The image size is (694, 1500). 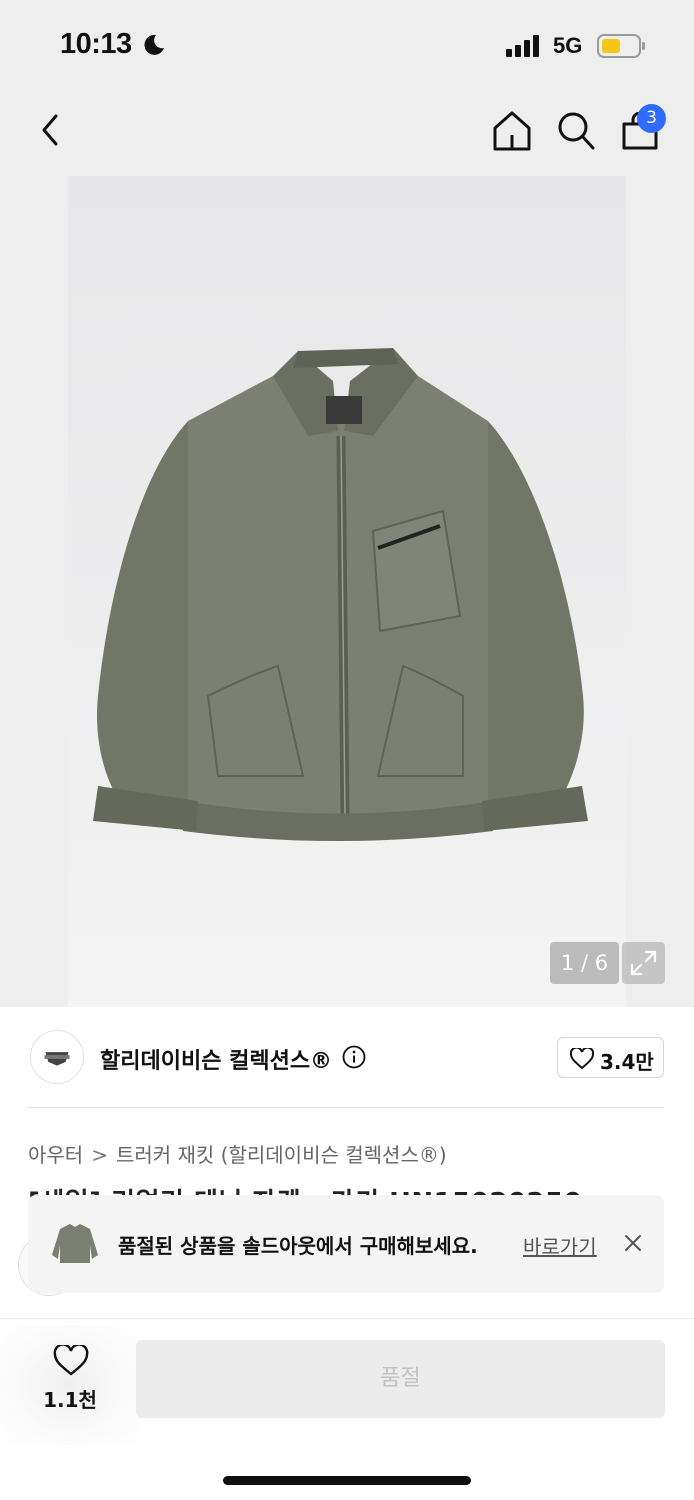 What do you see at coordinates (354, 1057) in the screenshot?
I see `info-icon` at bounding box center [354, 1057].